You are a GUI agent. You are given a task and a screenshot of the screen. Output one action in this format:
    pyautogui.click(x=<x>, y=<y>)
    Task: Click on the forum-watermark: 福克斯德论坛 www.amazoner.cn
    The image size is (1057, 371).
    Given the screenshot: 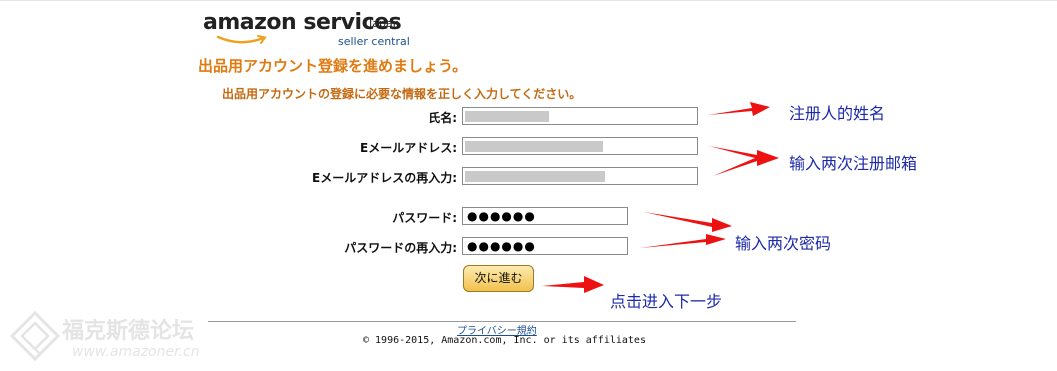 What is the action you would take?
    pyautogui.click(x=125, y=338)
    